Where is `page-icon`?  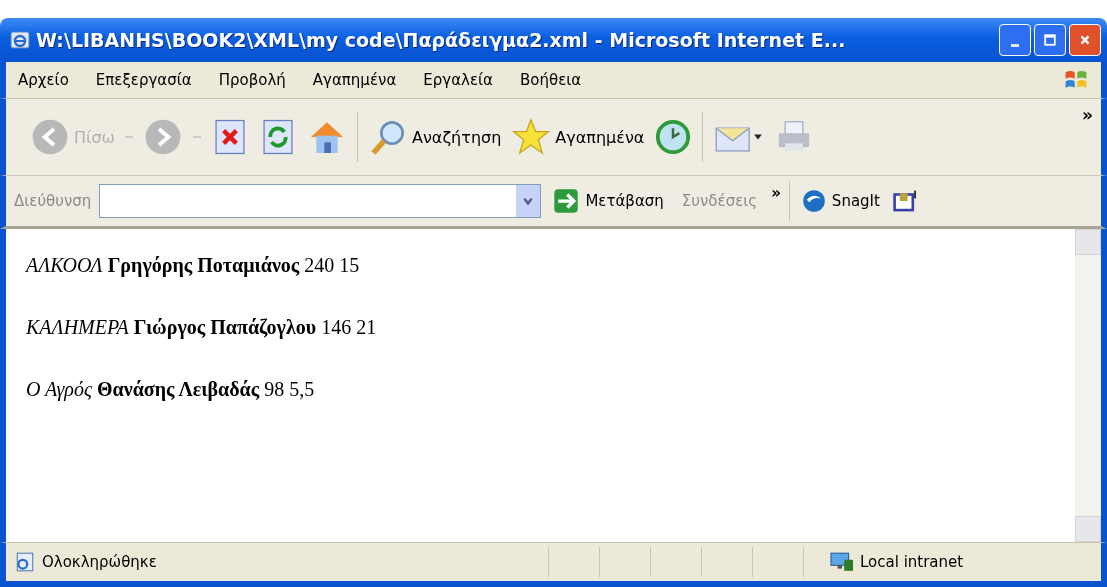
page-icon is located at coordinates (25, 562).